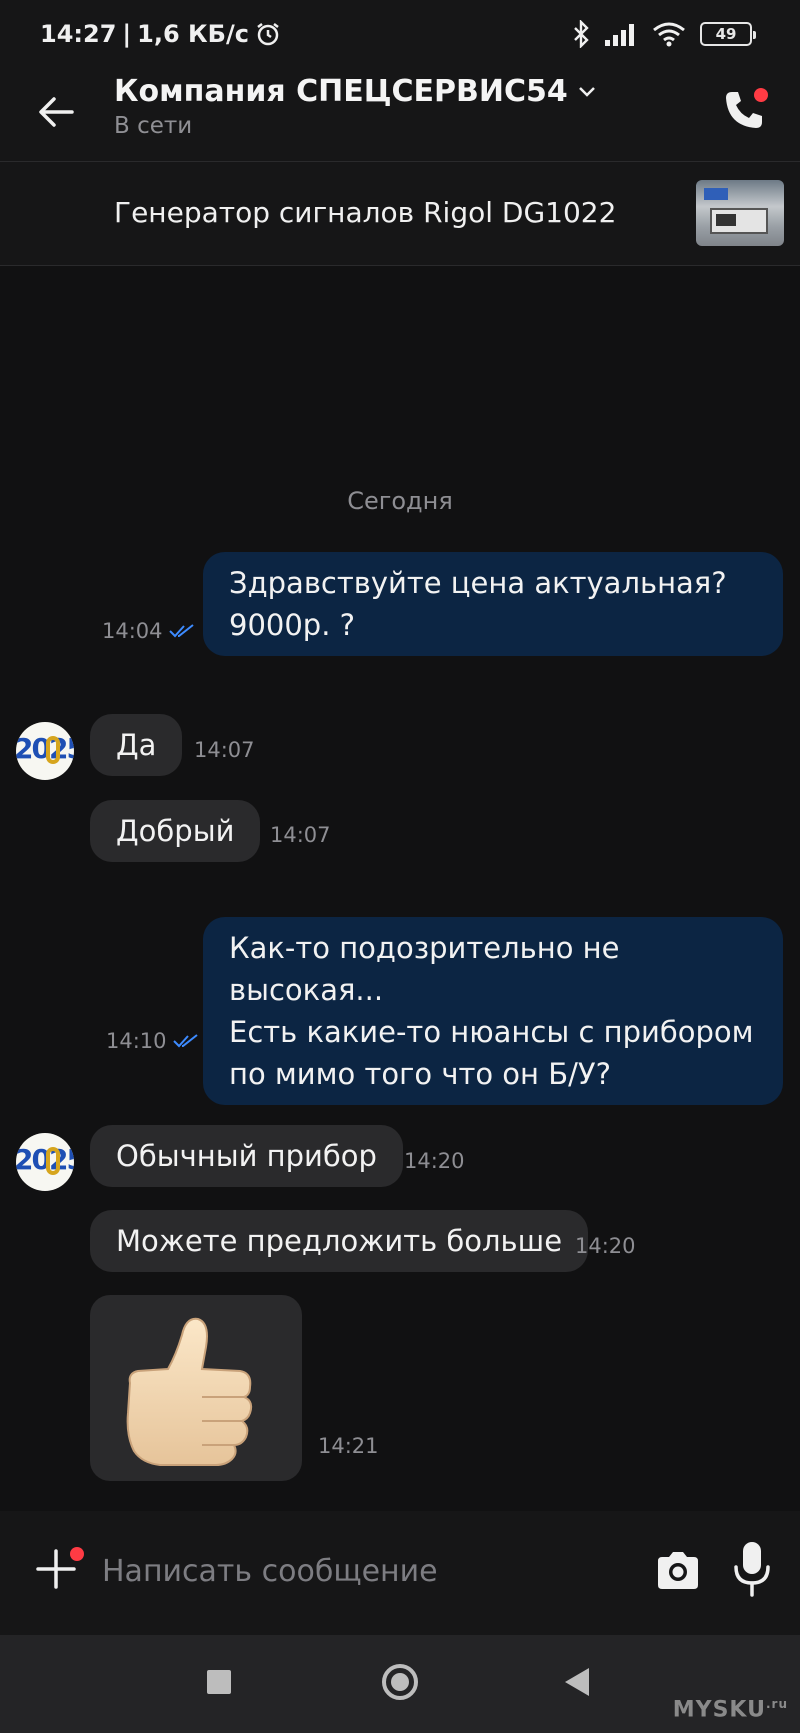  What do you see at coordinates (78, 34) in the screenshot?
I see `status-time: 14:27` at bounding box center [78, 34].